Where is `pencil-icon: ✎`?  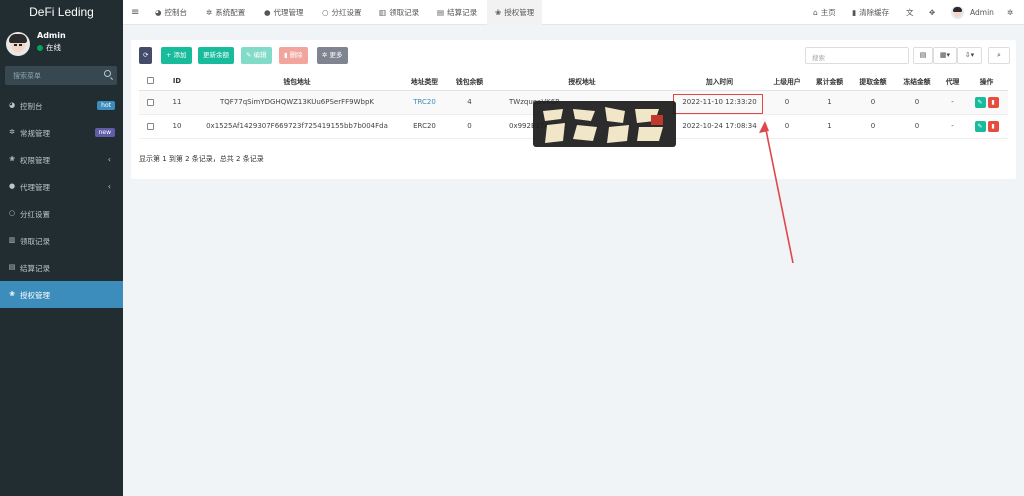
pencil-icon: ✎ is located at coordinates (980, 102).